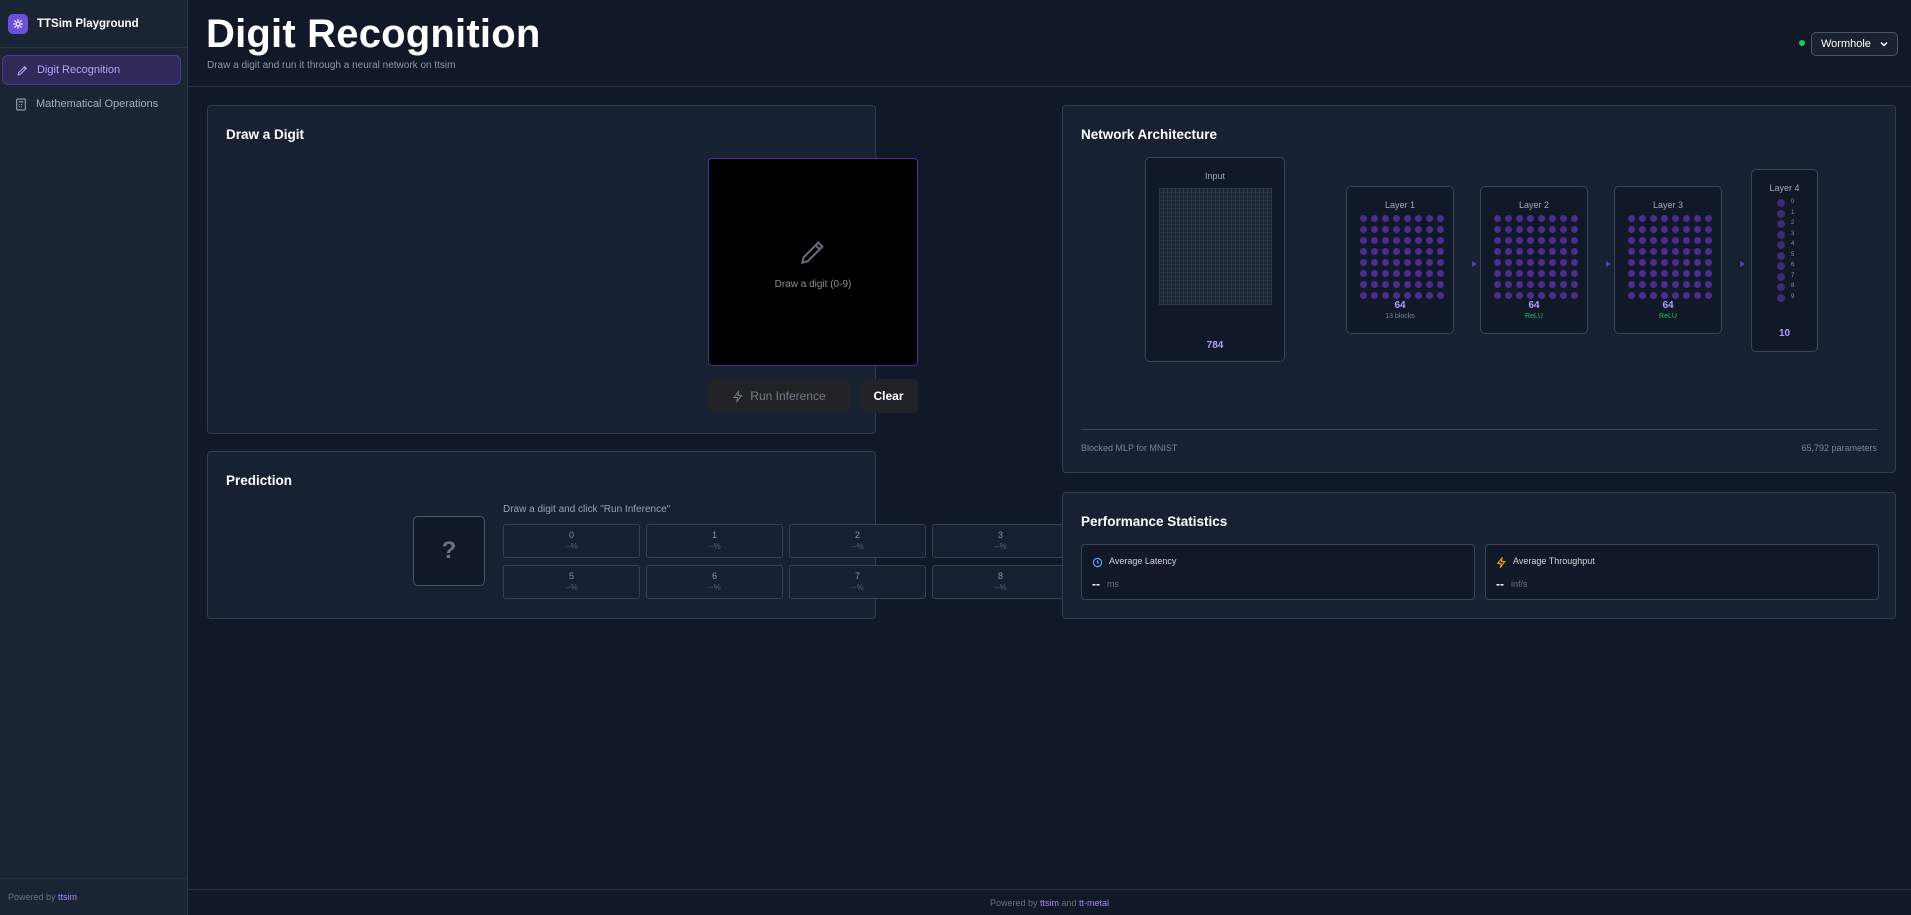  I want to click on clock-icon, so click(1097, 564).